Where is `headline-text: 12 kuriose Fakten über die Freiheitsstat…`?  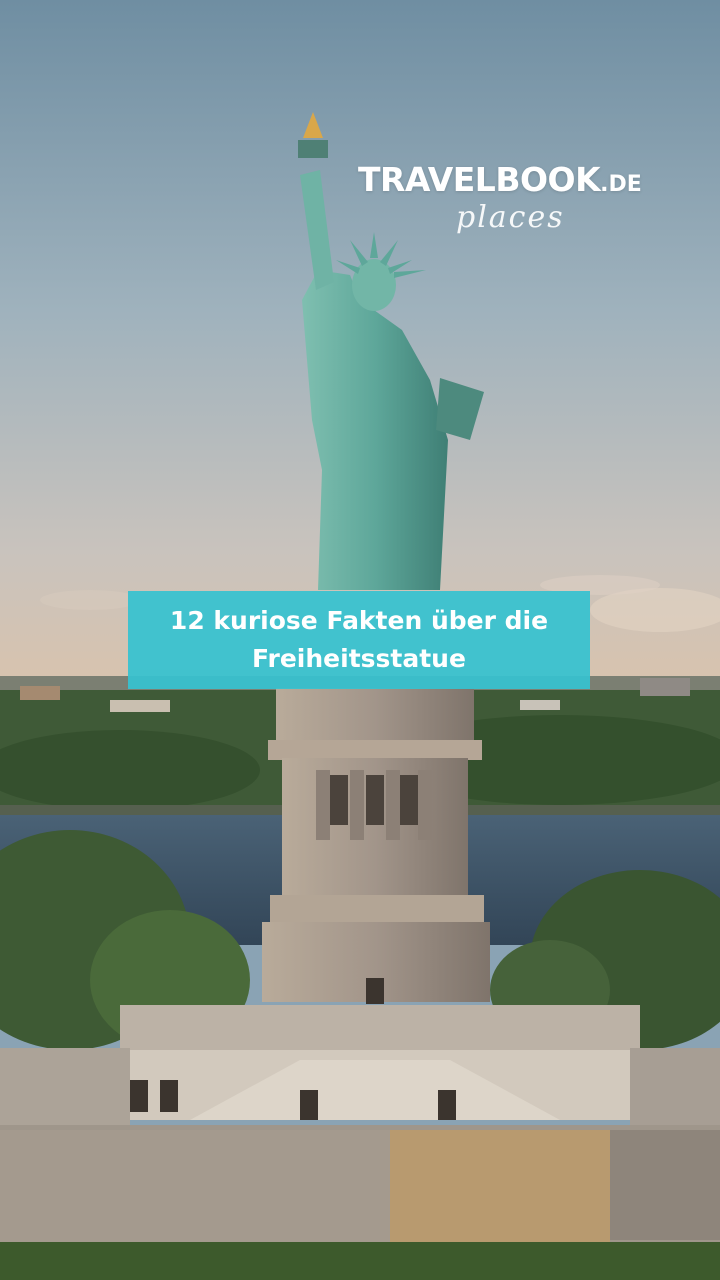
headline-text: 12 kuriose Fakten über die Freiheitsstat… is located at coordinates (359, 639).